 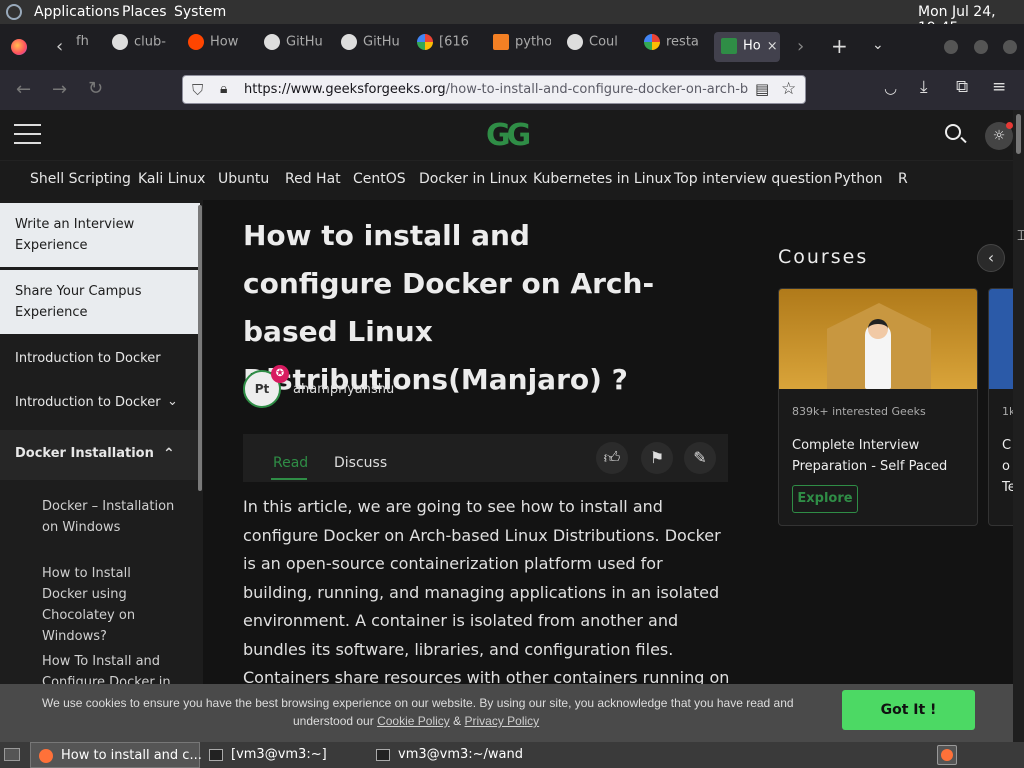 What do you see at coordinates (753, 179) in the screenshot?
I see `category-link: Top interview question` at bounding box center [753, 179].